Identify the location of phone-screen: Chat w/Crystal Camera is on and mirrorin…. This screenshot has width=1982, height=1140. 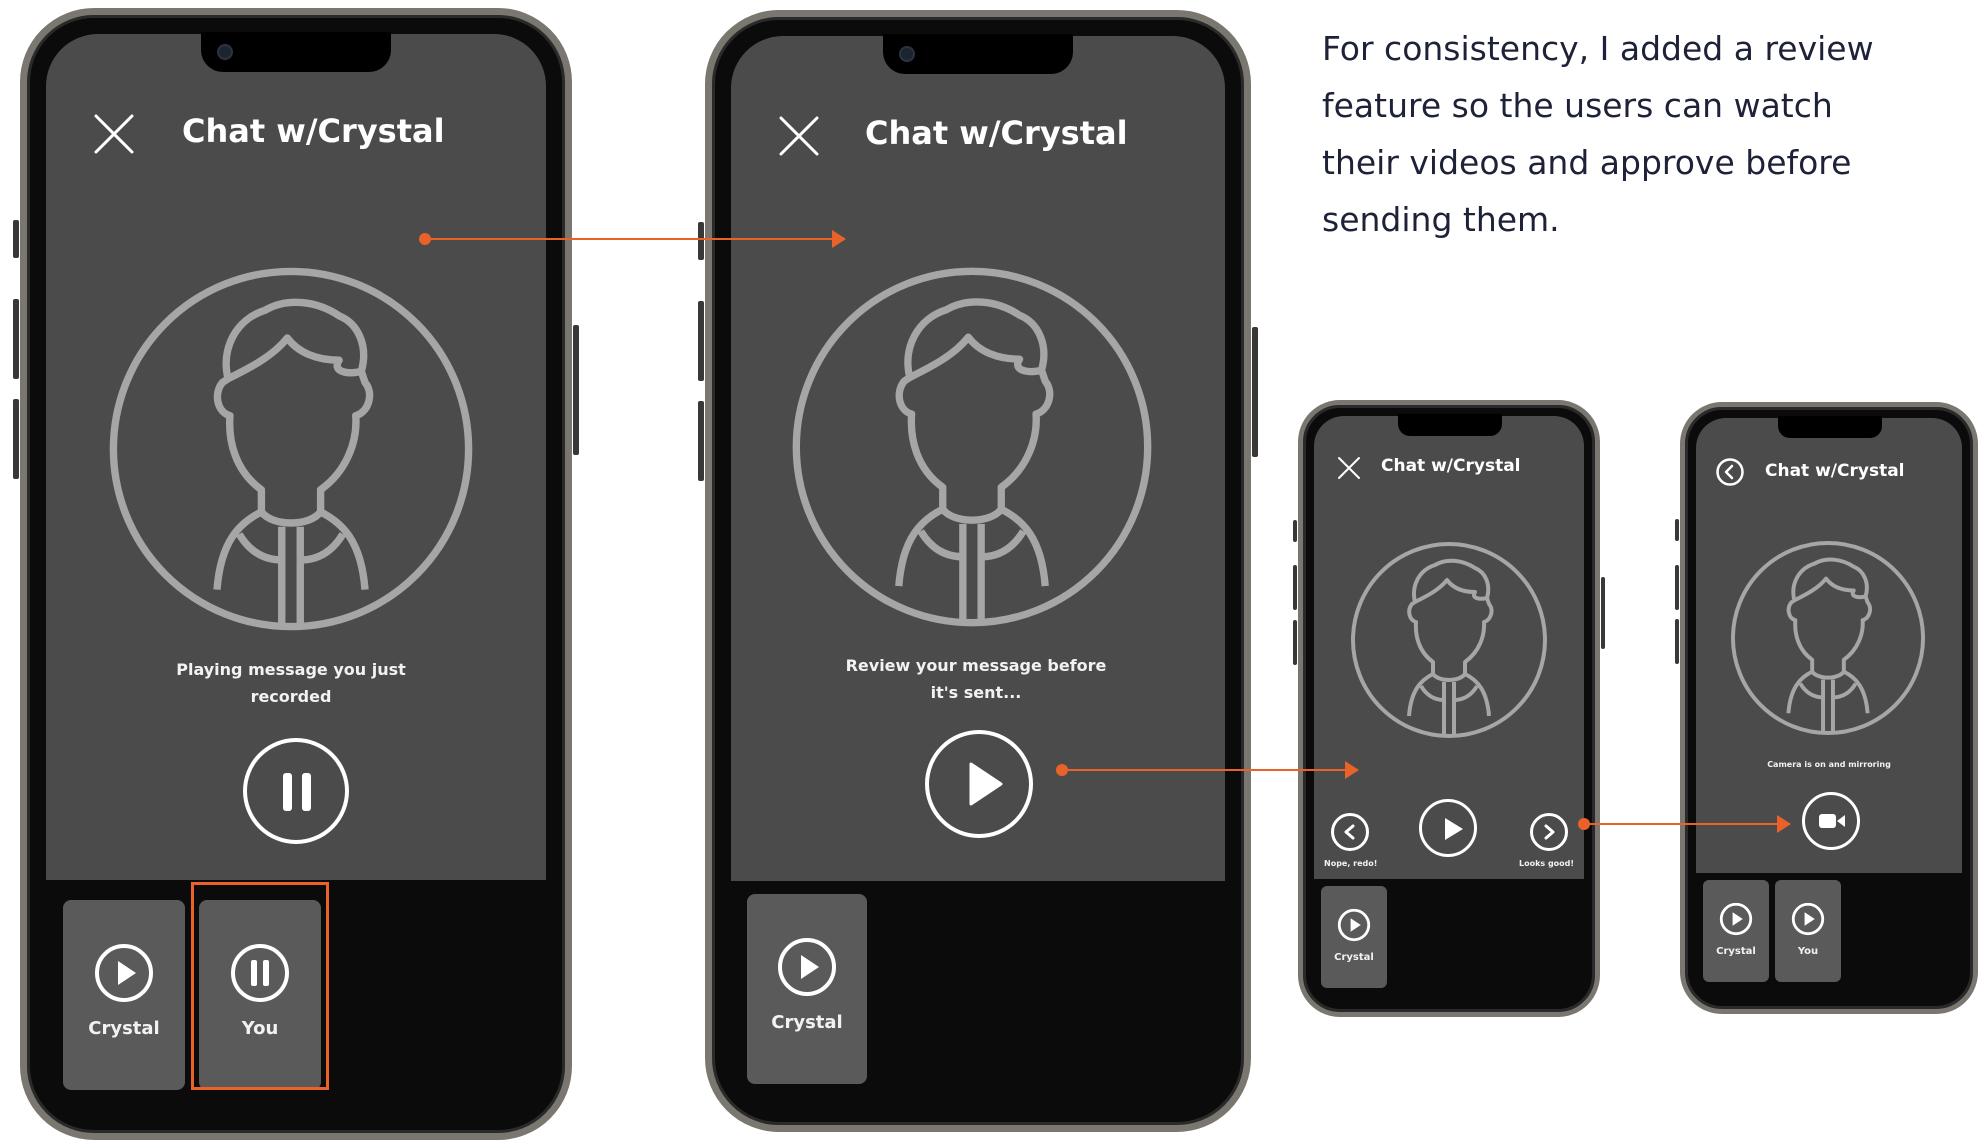
(1829, 644).